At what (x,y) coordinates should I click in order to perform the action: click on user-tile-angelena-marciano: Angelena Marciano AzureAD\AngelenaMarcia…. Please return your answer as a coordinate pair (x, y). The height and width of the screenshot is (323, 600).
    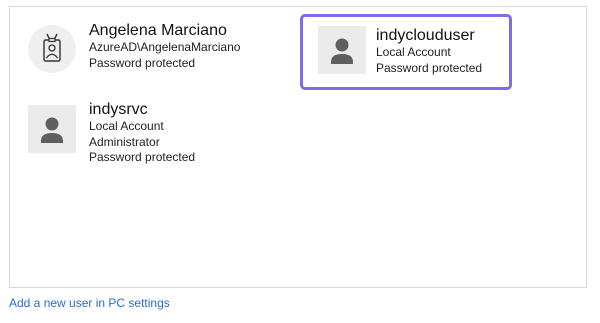
    Looking at the image, I should click on (149, 51).